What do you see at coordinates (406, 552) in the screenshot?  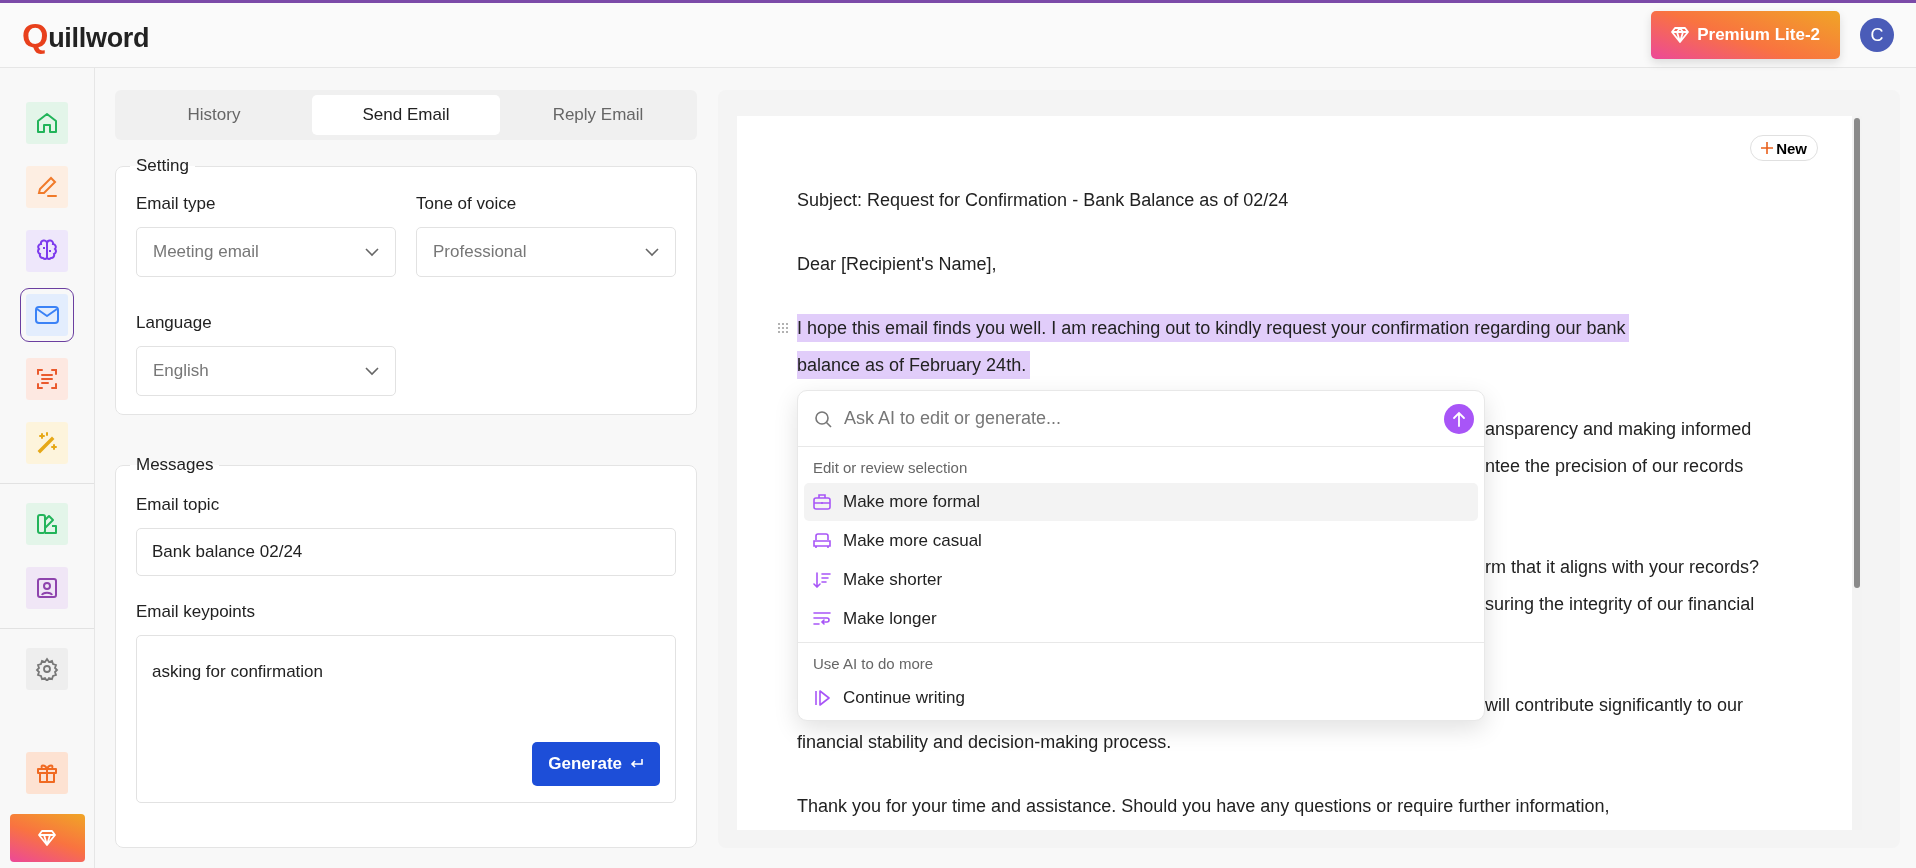 I see `input-field: Bank balance 02/24` at bounding box center [406, 552].